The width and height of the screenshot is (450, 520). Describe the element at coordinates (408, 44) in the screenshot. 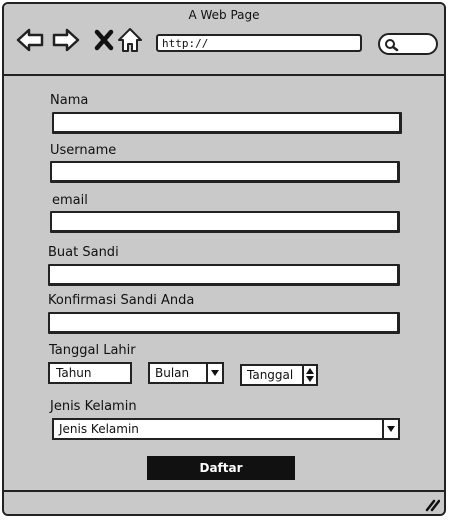

I see `search-field` at that location.